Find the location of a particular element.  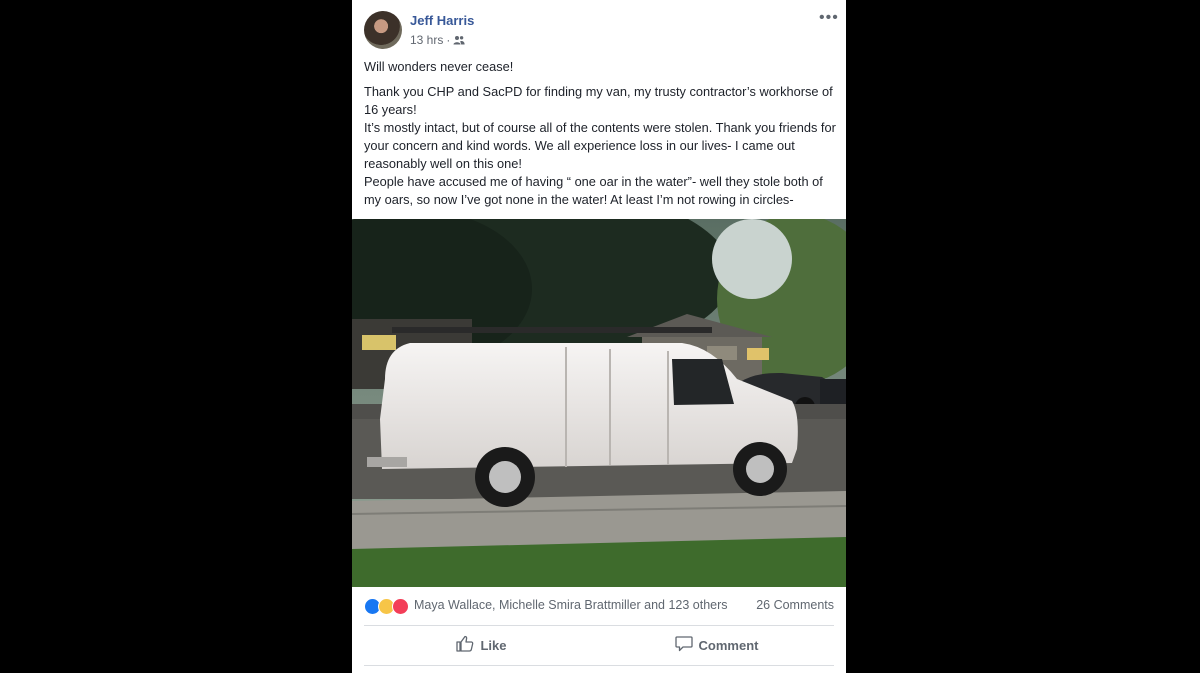

post-meta: 13 hrs · is located at coordinates (437, 40).